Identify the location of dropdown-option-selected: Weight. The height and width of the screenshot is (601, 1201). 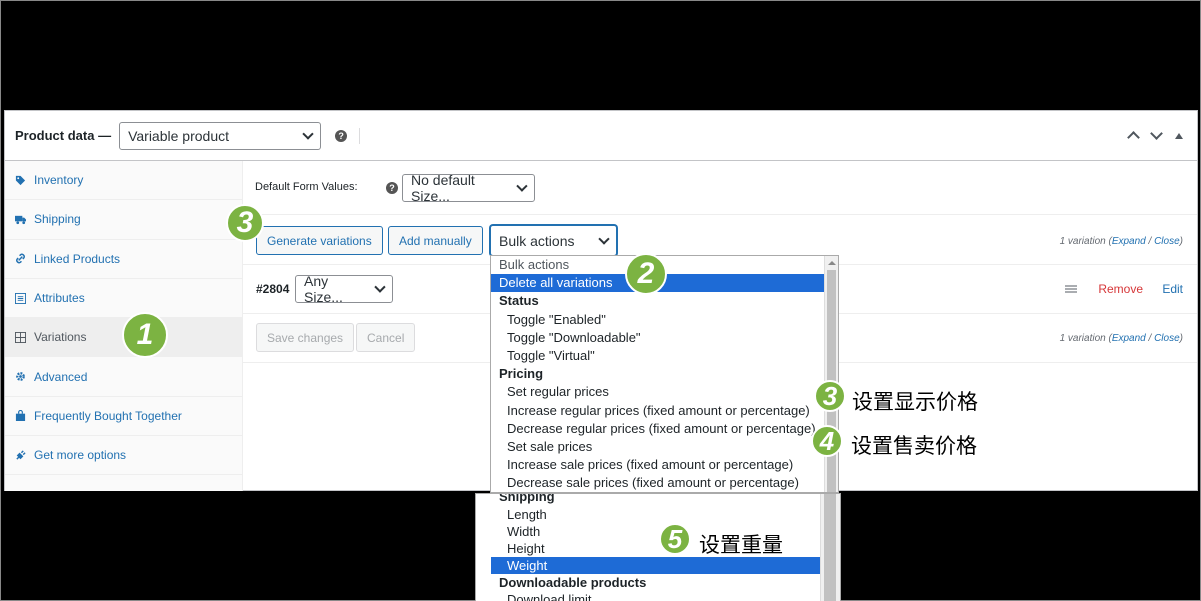
(658, 565).